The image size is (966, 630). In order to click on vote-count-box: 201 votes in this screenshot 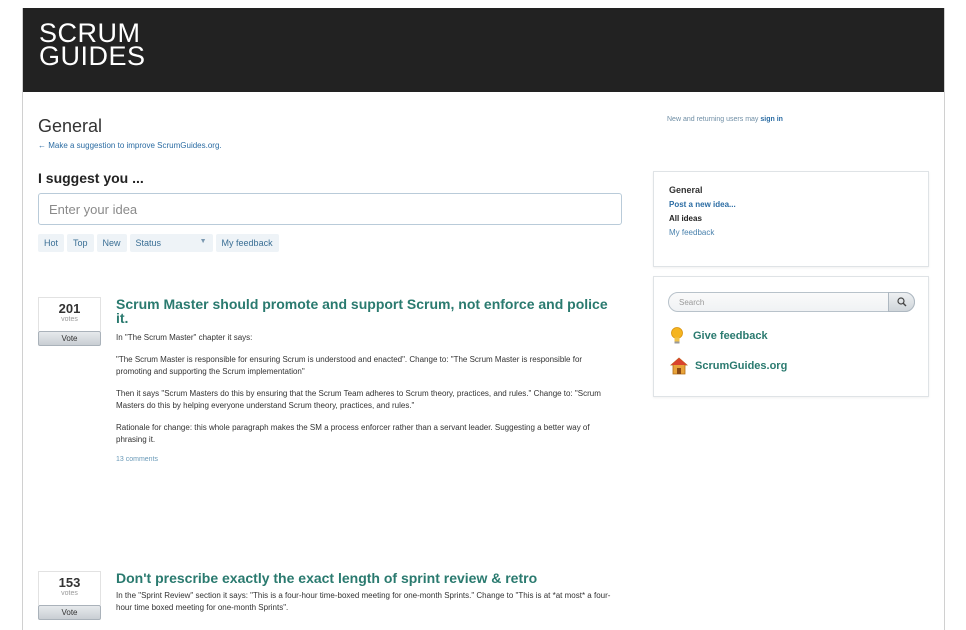, I will do `click(69, 314)`.